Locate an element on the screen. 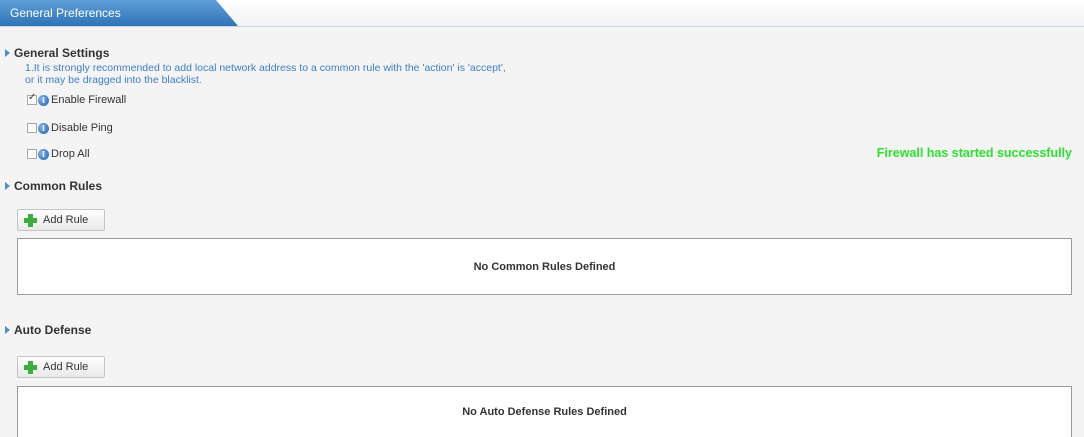 Image resolution: width=1084 pixels, height=437 pixels. auto-defense-empty-text: No Auto Defense Rules Defined is located at coordinates (544, 412).